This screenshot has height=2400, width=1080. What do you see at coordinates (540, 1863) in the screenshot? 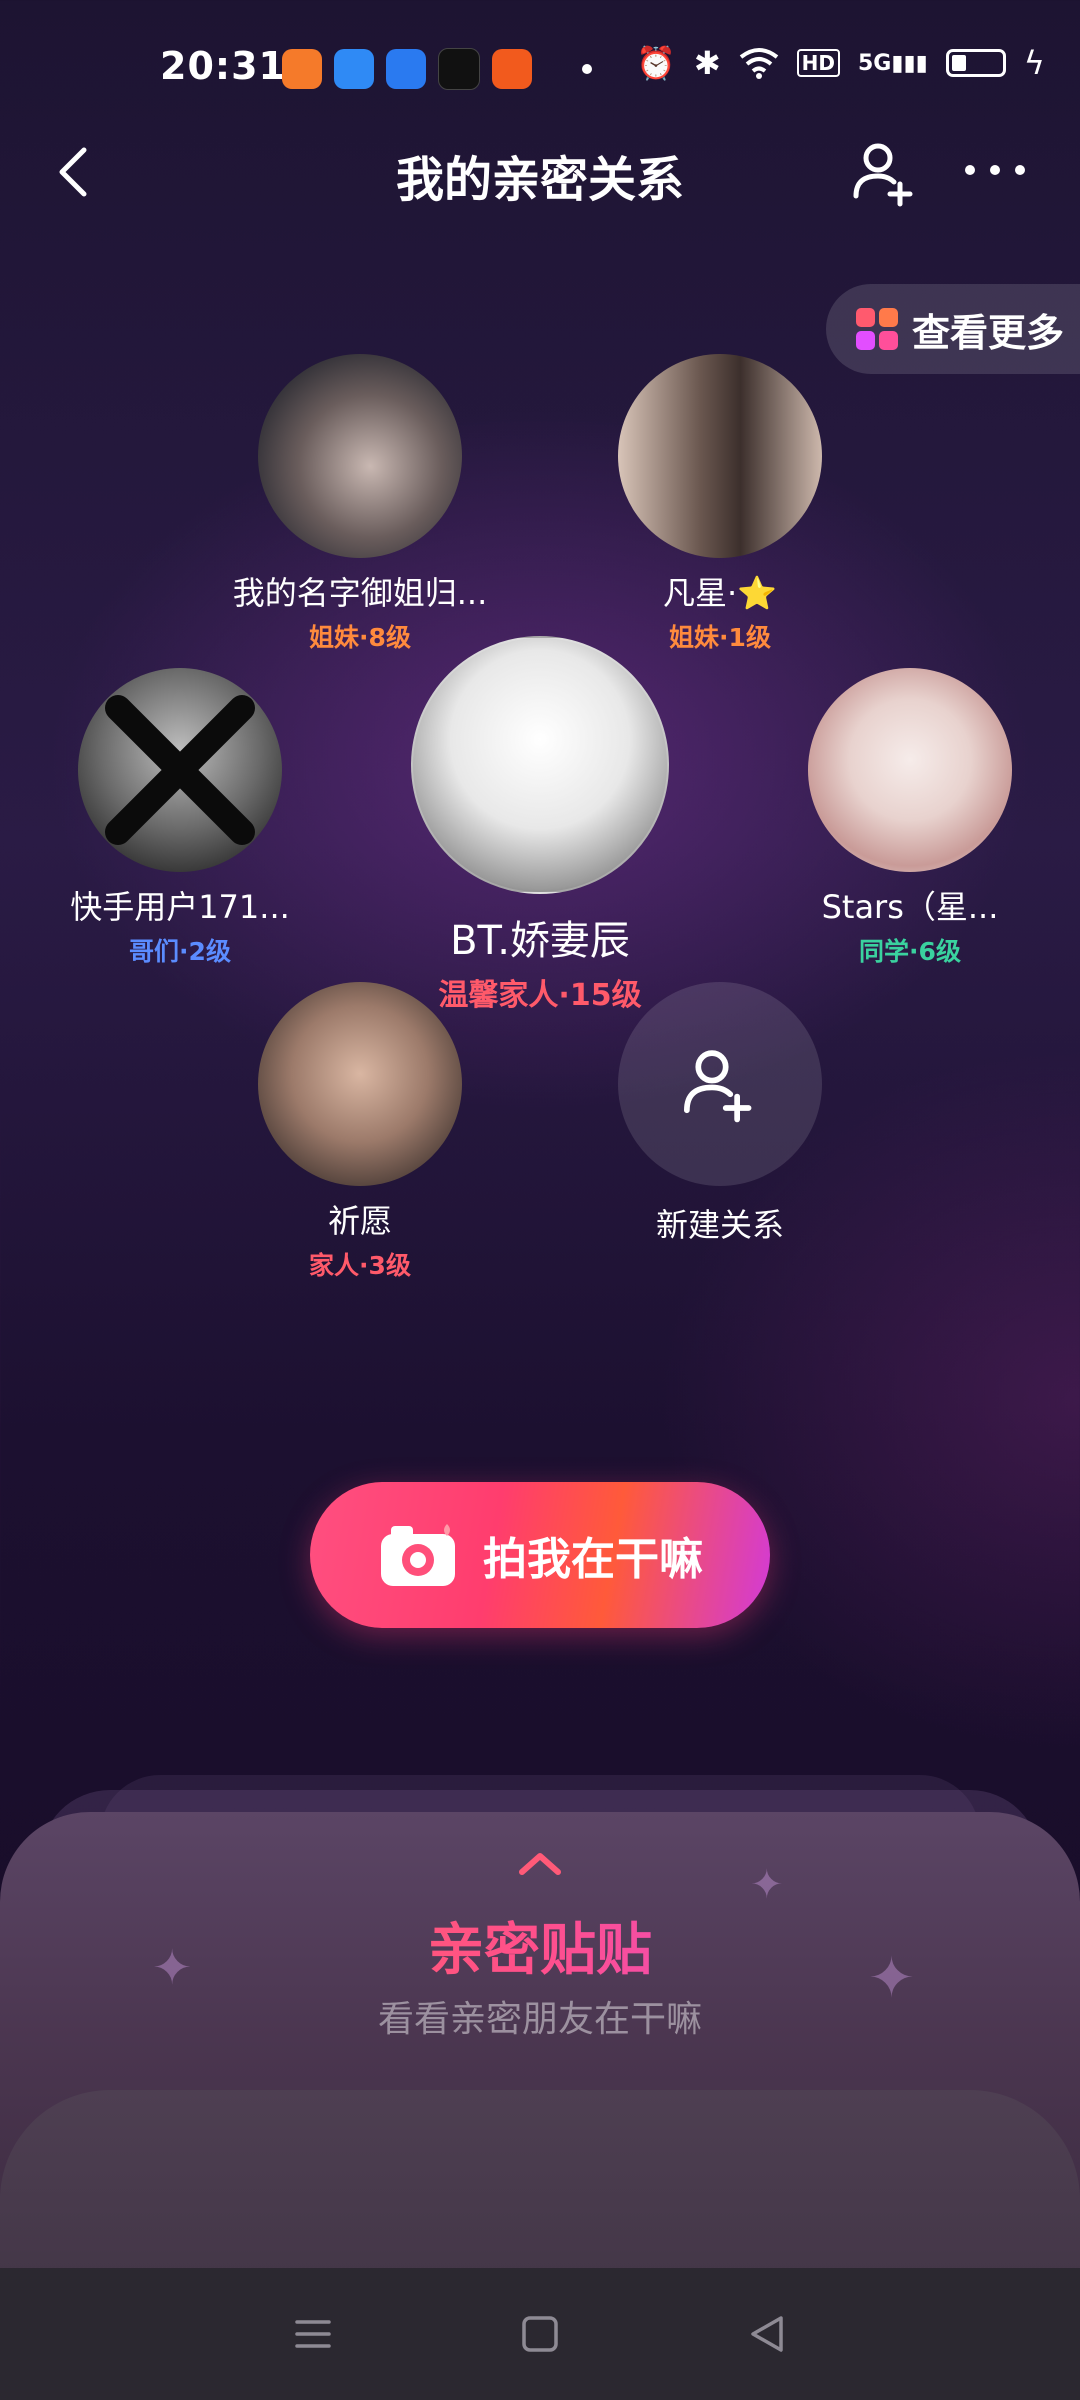
I see `chevron-up-icon` at bounding box center [540, 1863].